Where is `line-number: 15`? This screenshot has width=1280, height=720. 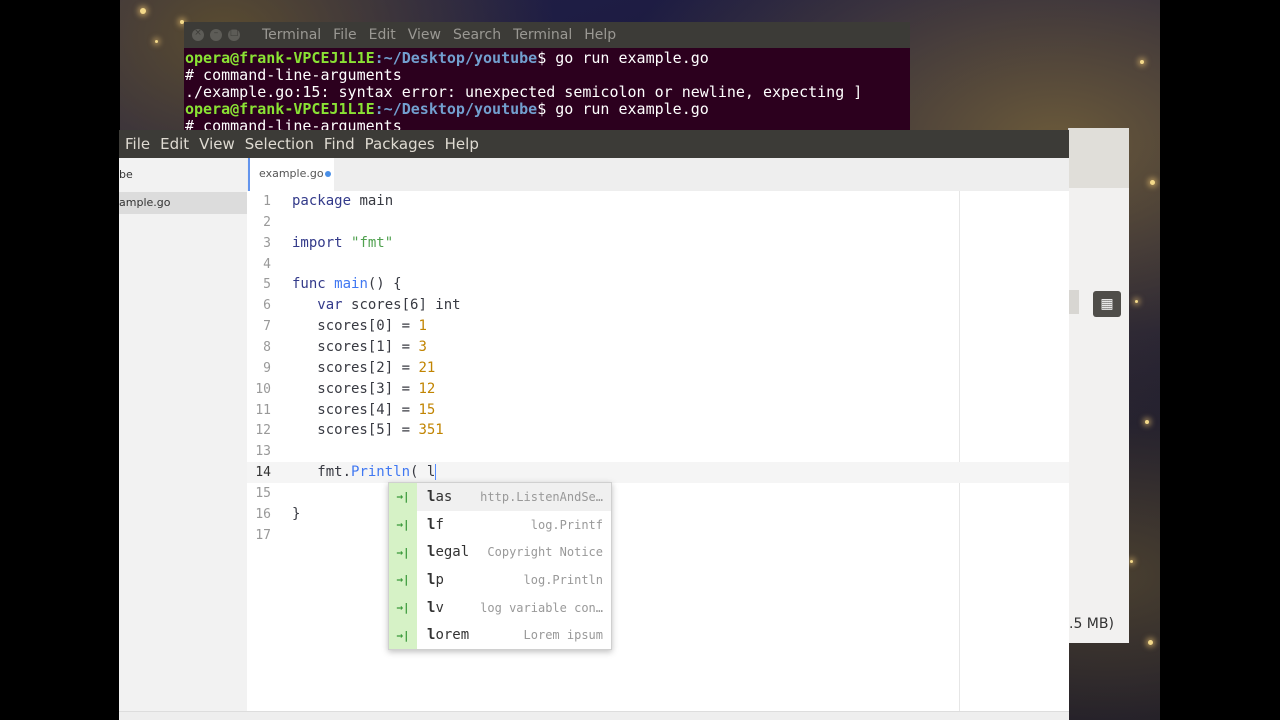
line-number: 15 is located at coordinates (263, 493).